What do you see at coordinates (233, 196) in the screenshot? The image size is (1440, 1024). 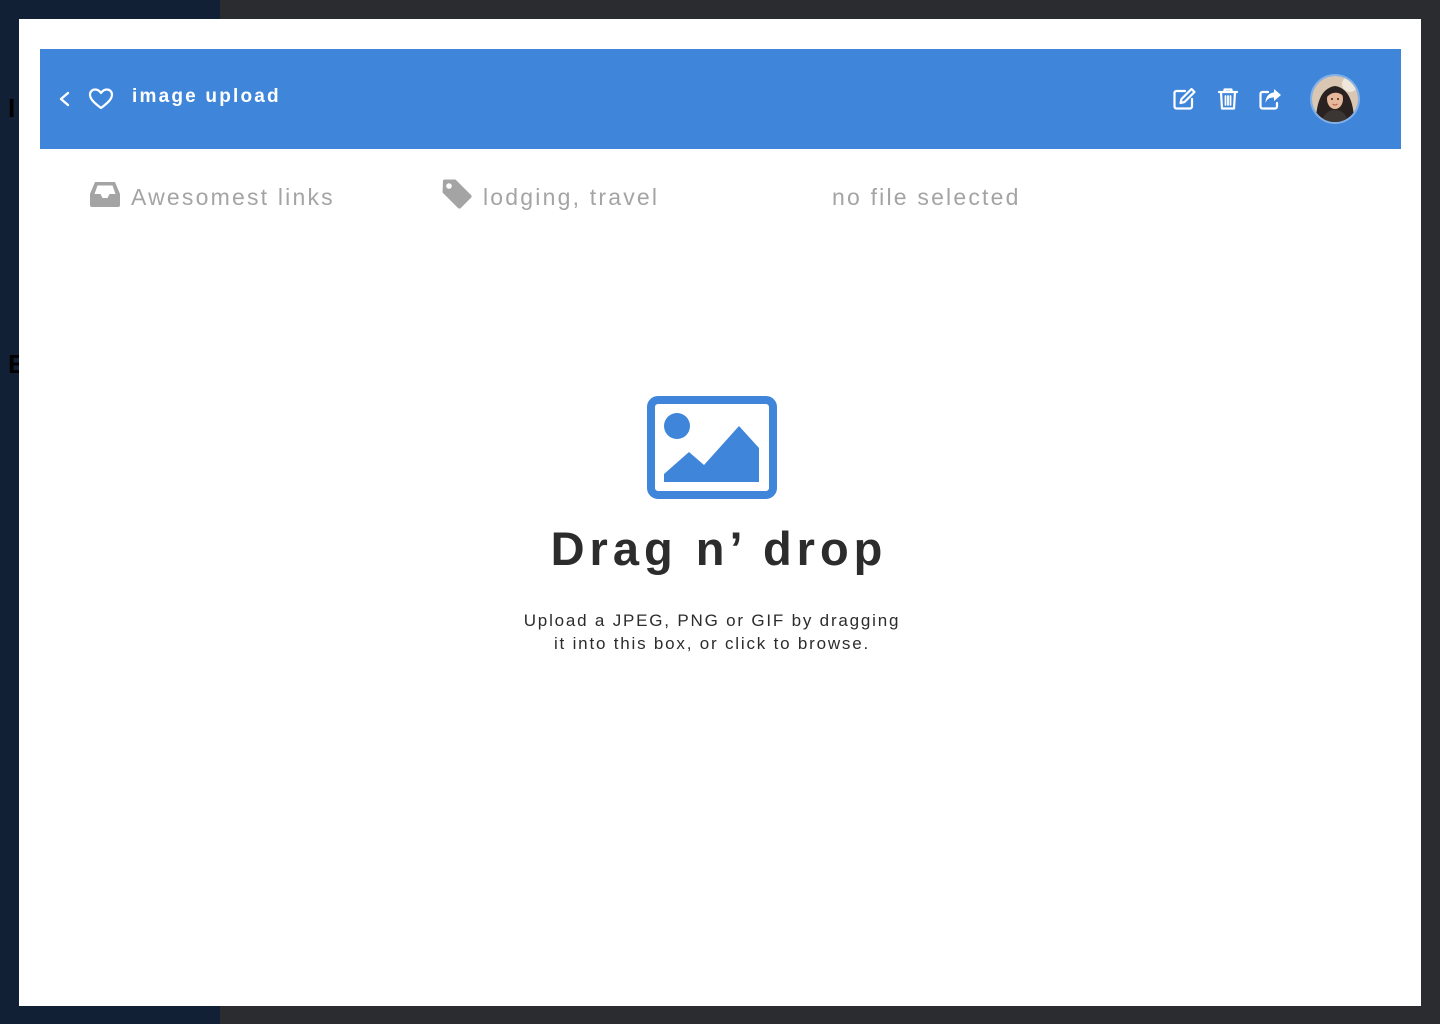 I see `collection-name: Awesomest links` at bounding box center [233, 196].